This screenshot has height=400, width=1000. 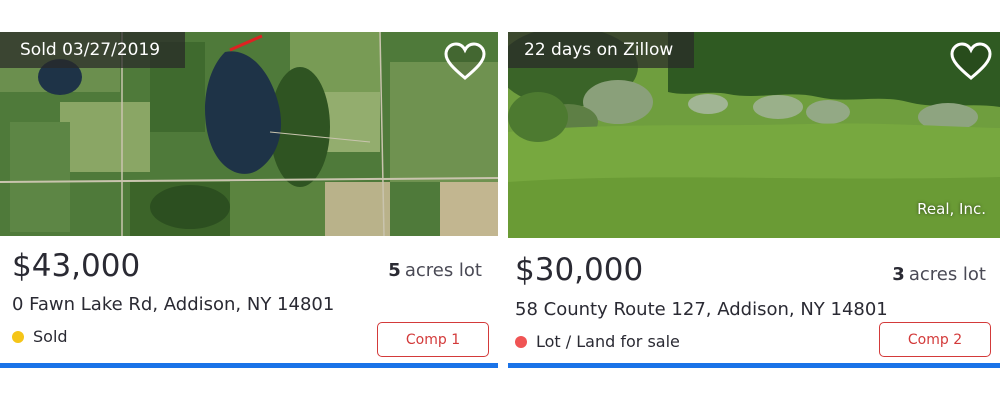 I want to click on days-on-site-tag: 22 days on Zillow, so click(x=601, y=50).